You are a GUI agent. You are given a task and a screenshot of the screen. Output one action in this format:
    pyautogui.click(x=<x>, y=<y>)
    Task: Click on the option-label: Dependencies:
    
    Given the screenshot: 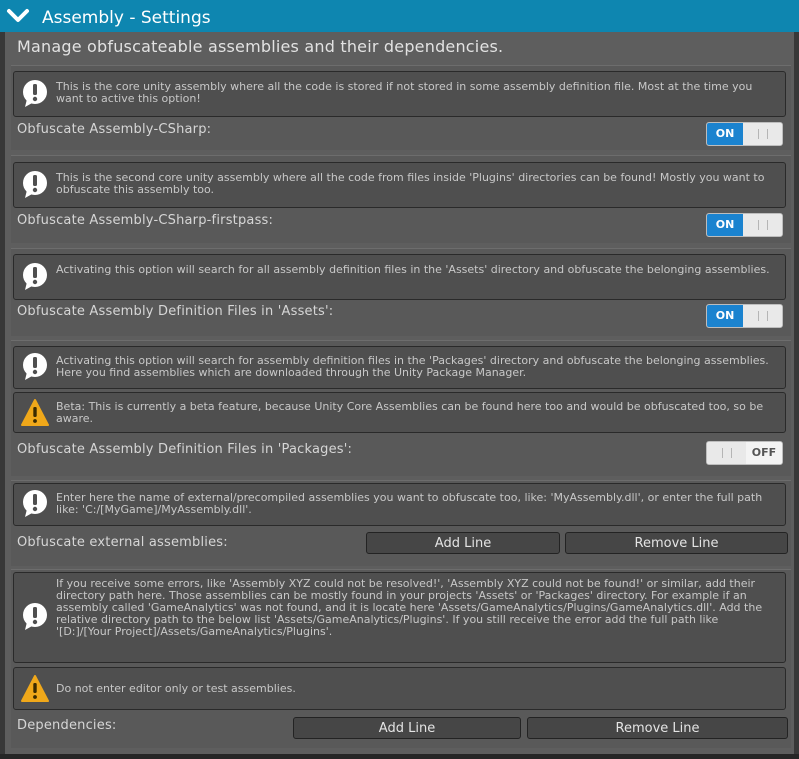 What is the action you would take?
    pyautogui.click(x=67, y=725)
    